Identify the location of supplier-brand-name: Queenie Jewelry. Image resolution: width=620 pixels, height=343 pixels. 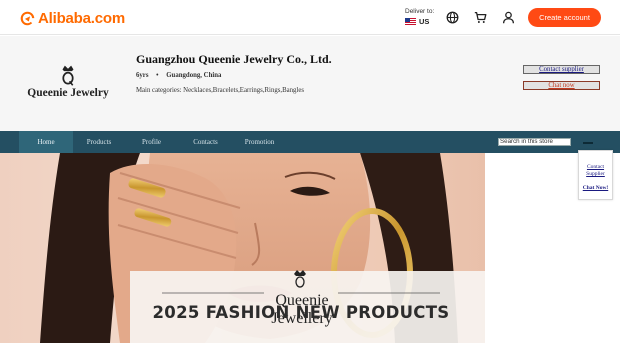
(68, 93).